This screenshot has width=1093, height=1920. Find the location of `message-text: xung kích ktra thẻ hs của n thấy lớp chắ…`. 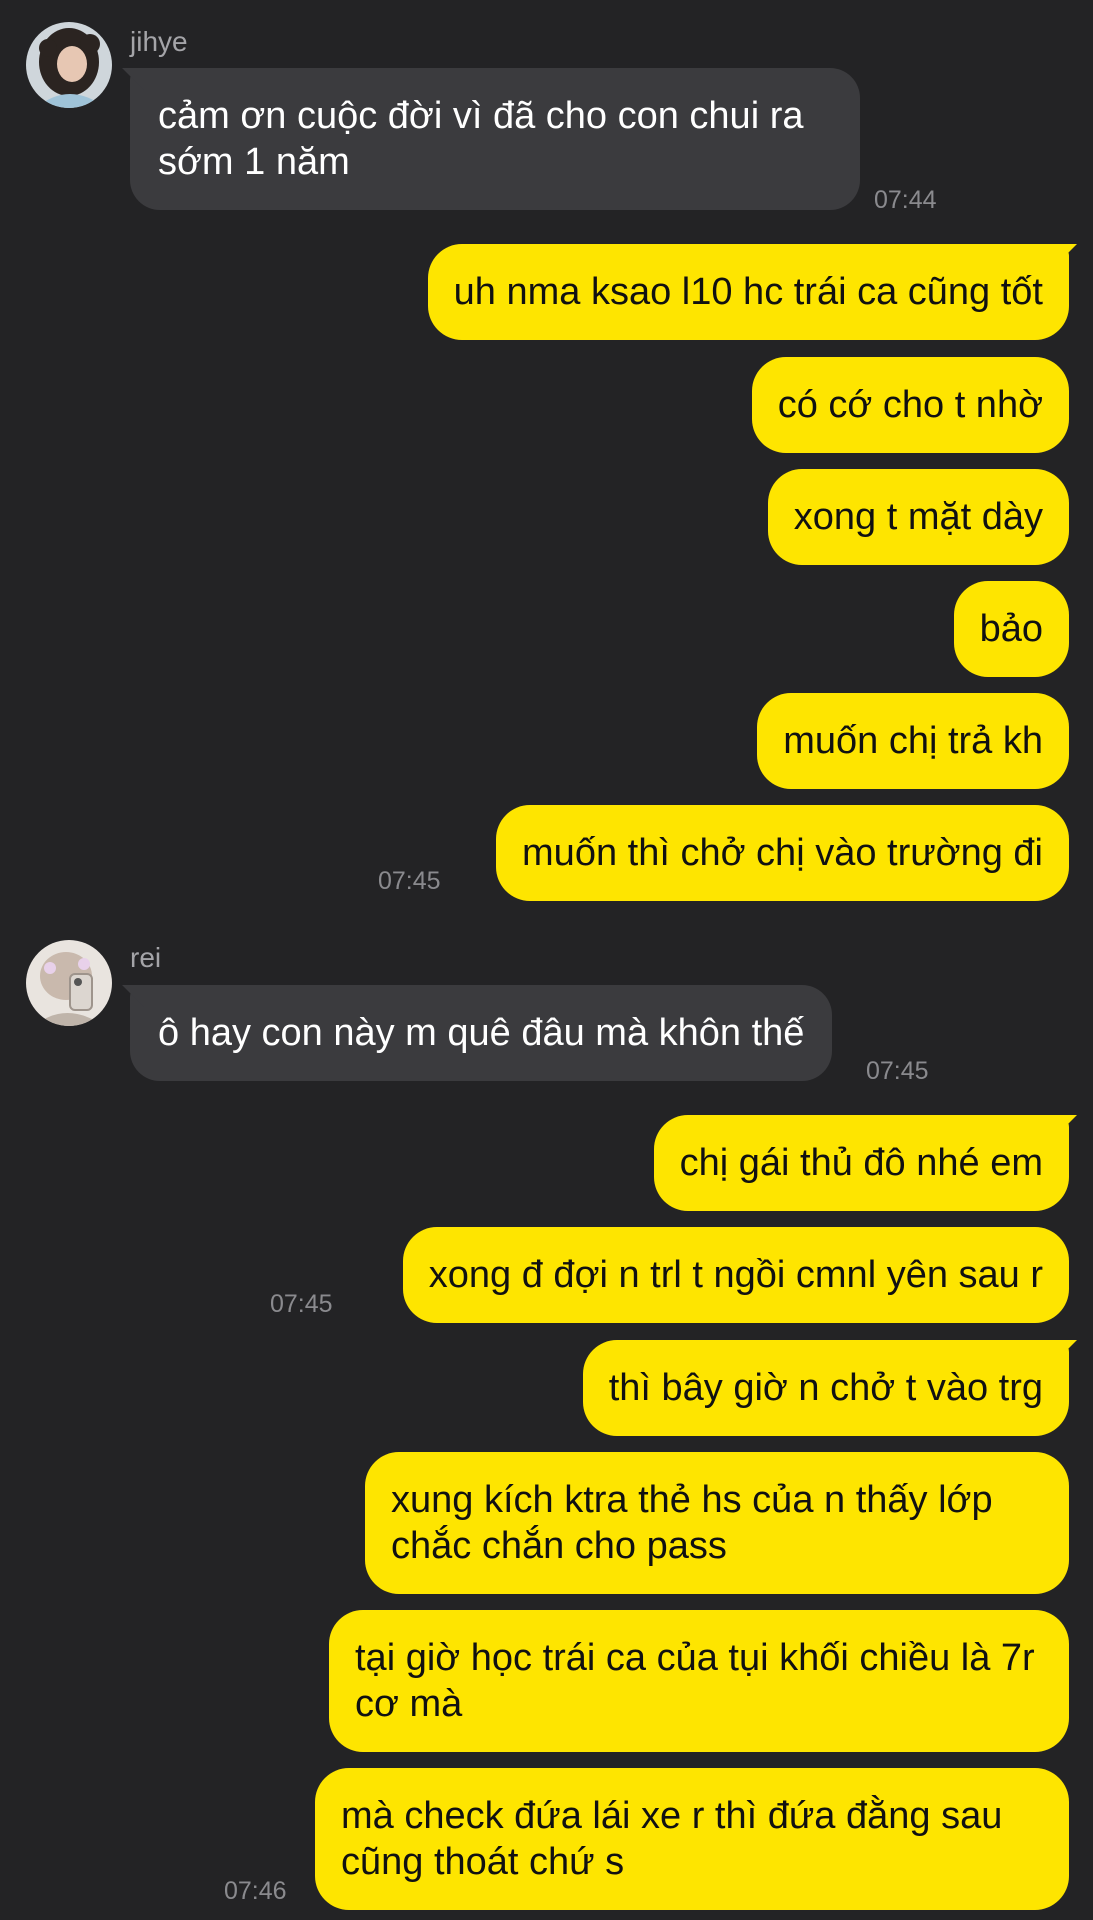

message-text: xung kích ktra thẻ hs của n thấy lớp chắ… is located at coordinates (692, 1523).